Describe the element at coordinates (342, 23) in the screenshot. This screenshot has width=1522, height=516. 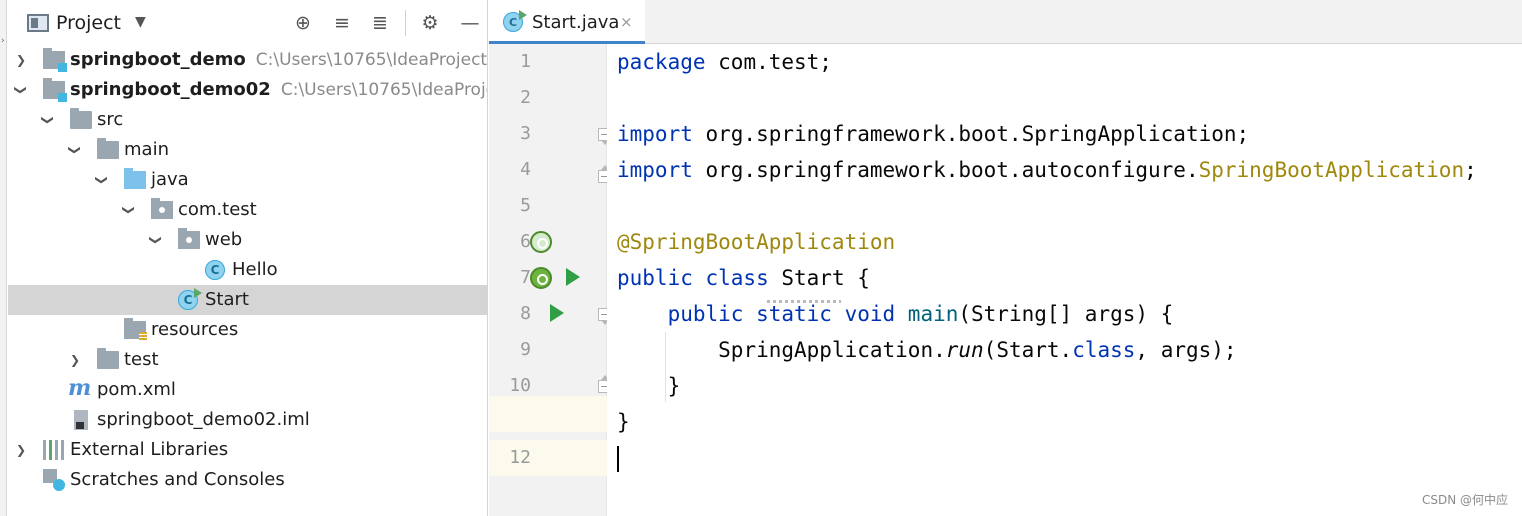
I see `expand-all-icon: ≡` at that location.